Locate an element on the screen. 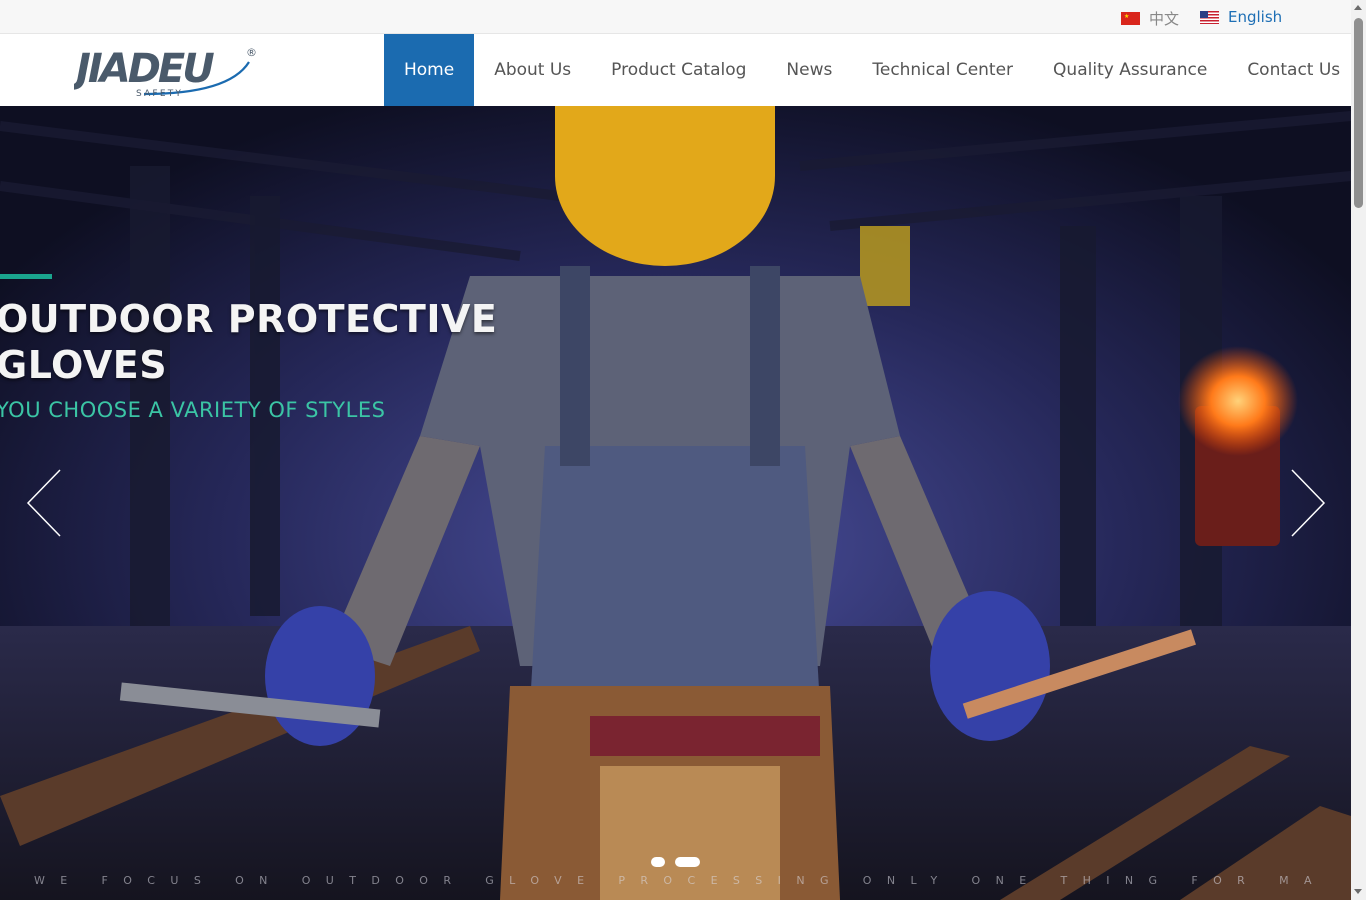 This screenshot has width=1366, height=900. hero-subtitle: YOU CHOOSE A VARIETY OF STYLES is located at coordinates (193, 410).